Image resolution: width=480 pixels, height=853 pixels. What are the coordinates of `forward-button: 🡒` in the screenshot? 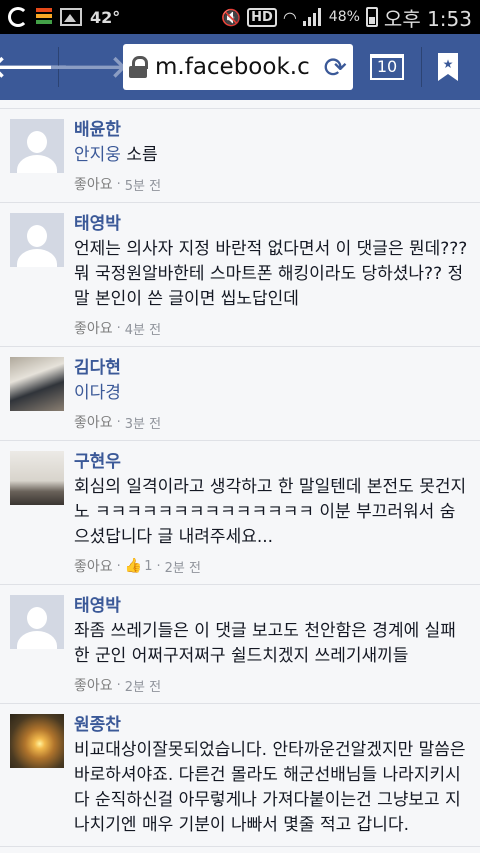 It's located at (88, 67).